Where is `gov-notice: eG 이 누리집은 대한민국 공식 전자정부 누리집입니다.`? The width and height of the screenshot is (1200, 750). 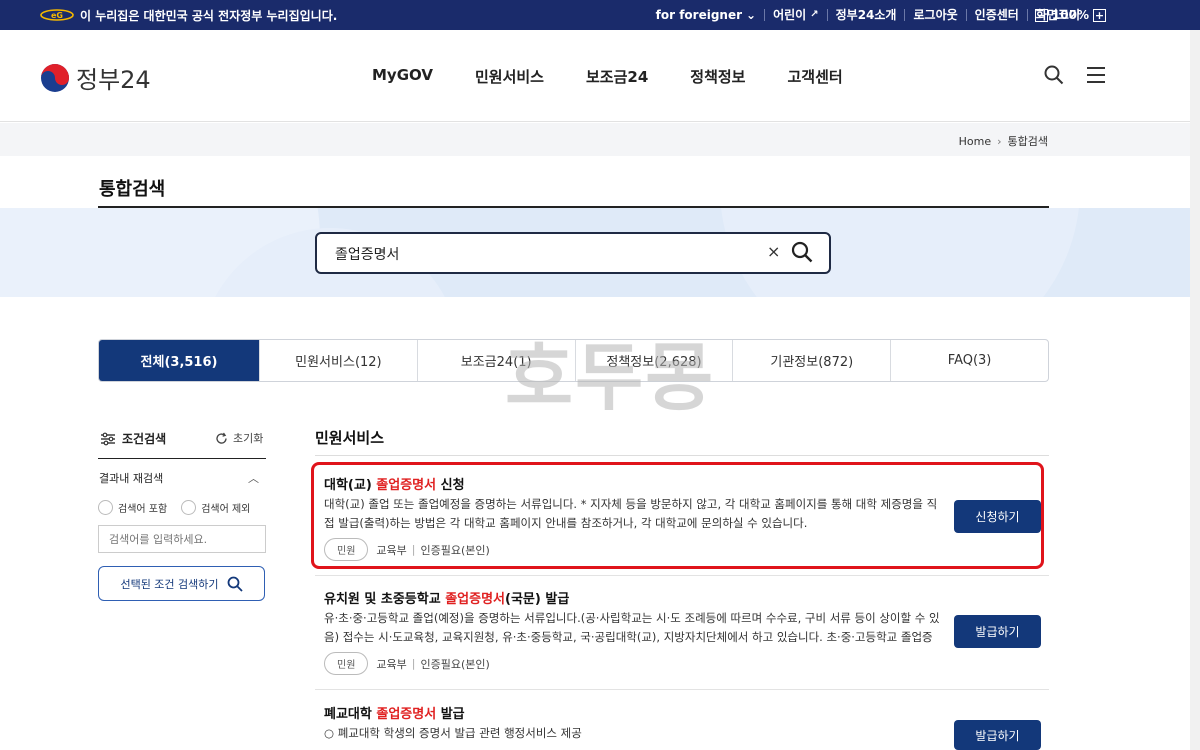
gov-notice: eG 이 누리집은 대한민국 공식 전자정부 누리집입니다. is located at coordinates (188, 15).